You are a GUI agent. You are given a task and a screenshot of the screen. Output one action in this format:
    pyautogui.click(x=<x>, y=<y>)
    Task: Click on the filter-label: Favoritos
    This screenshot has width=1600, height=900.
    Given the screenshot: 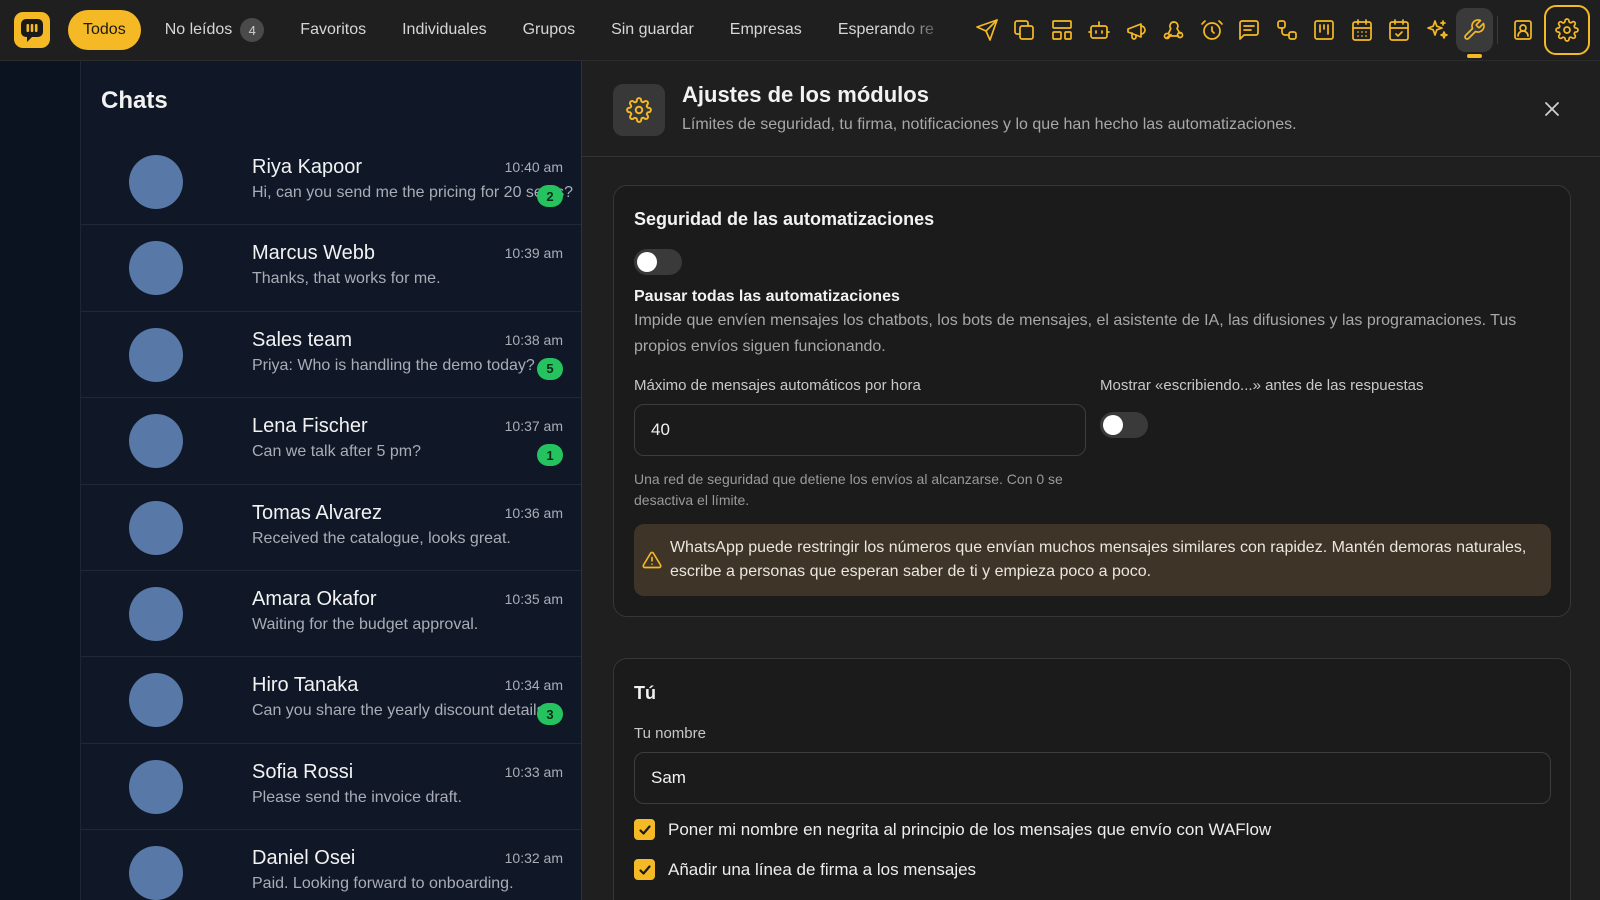 What is the action you would take?
    pyautogui.click(x=333, y=29)
    